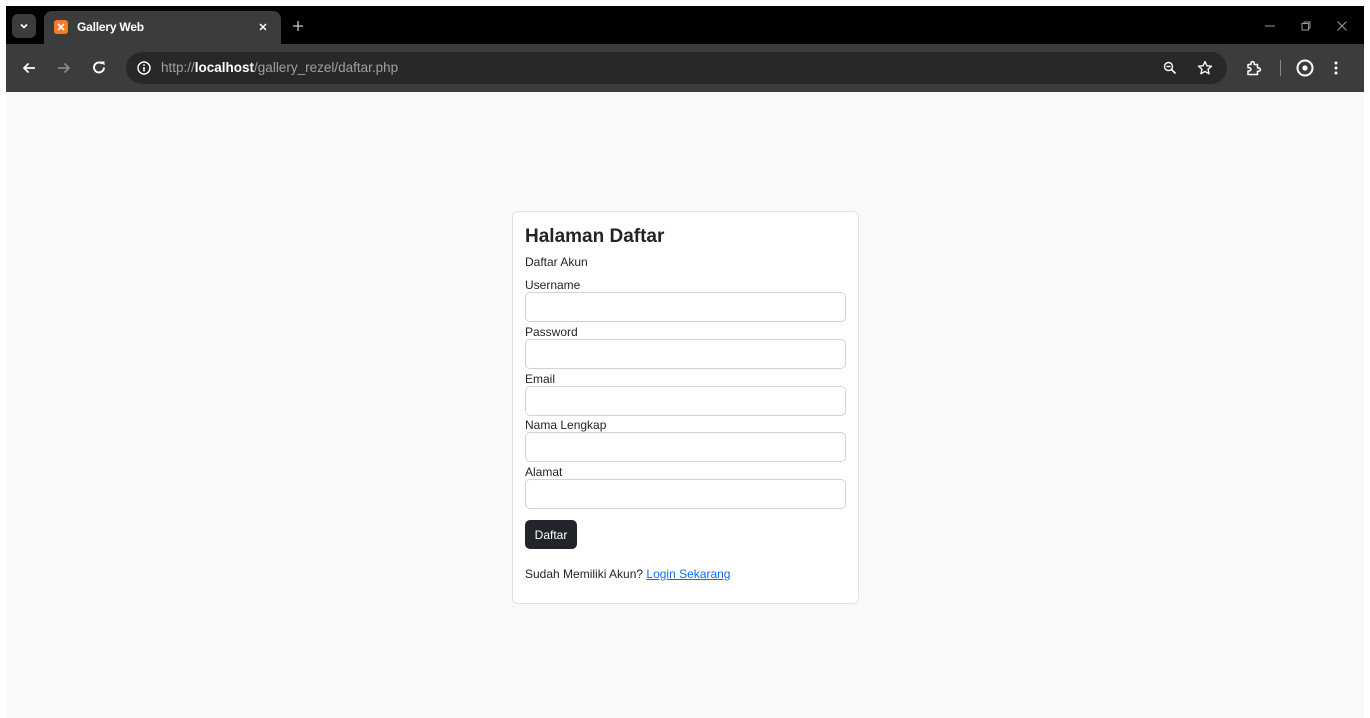 The image size is (1370, 718). I want to click on forward-button, so click(64, 68).